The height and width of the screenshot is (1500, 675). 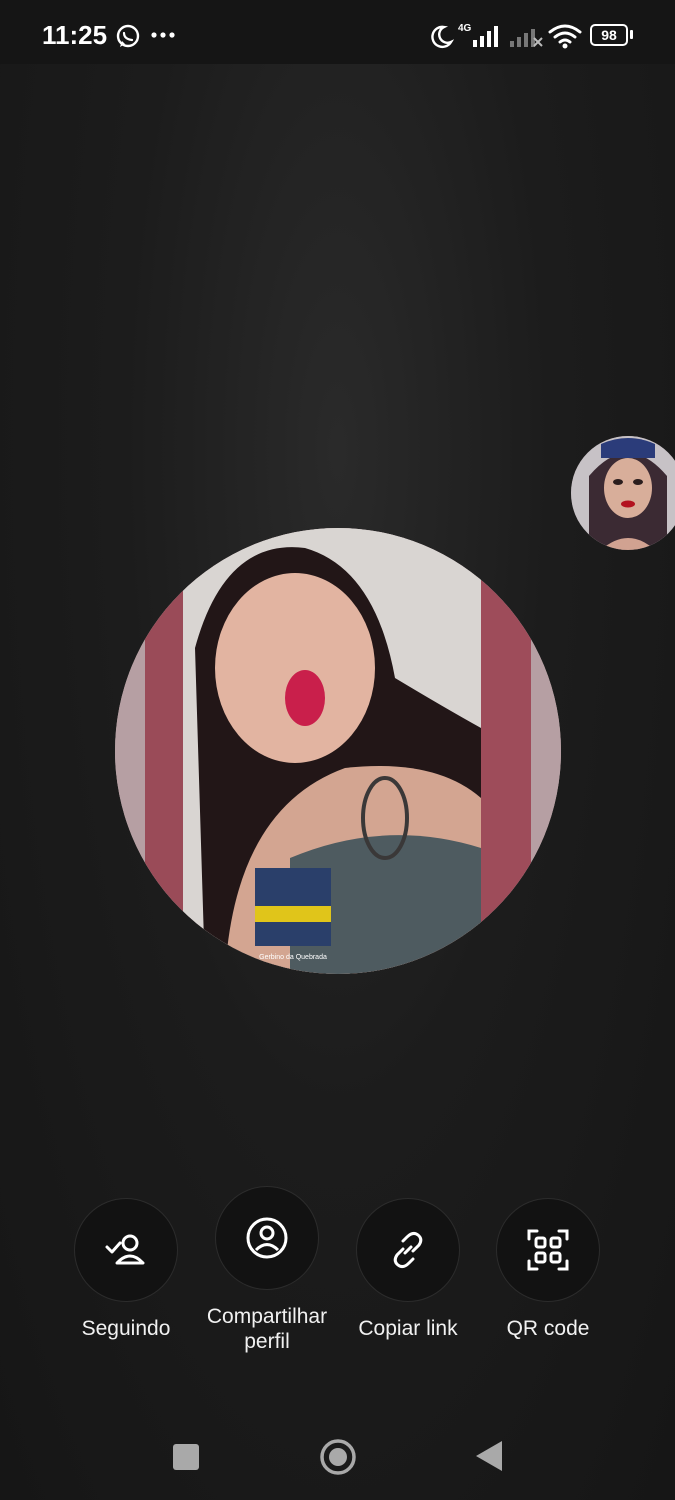 I want to click on following-button, so click(x=126, y=1250).